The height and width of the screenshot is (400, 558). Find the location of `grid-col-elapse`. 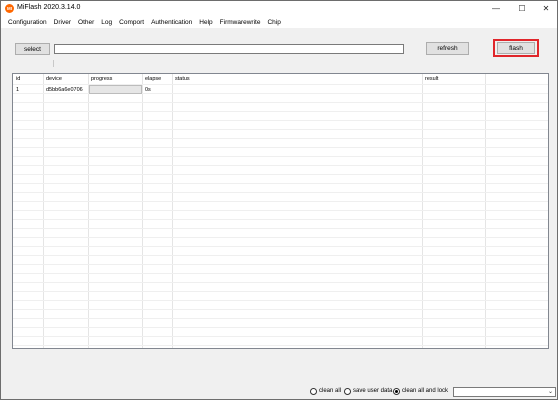

grid-col-elapse is located at coordinates (158, 211).